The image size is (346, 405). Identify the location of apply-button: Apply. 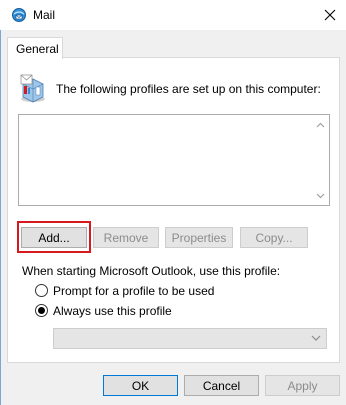
(302, 385).